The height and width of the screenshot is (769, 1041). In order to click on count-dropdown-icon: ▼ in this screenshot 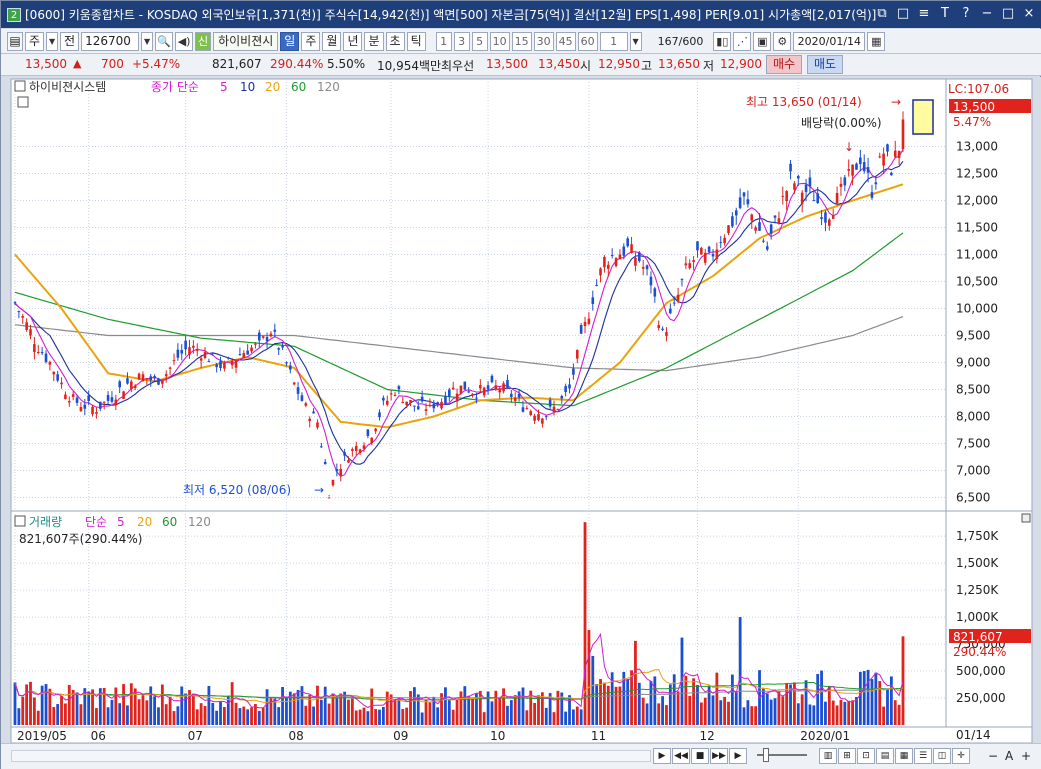, I will do `click(635, 41)`.